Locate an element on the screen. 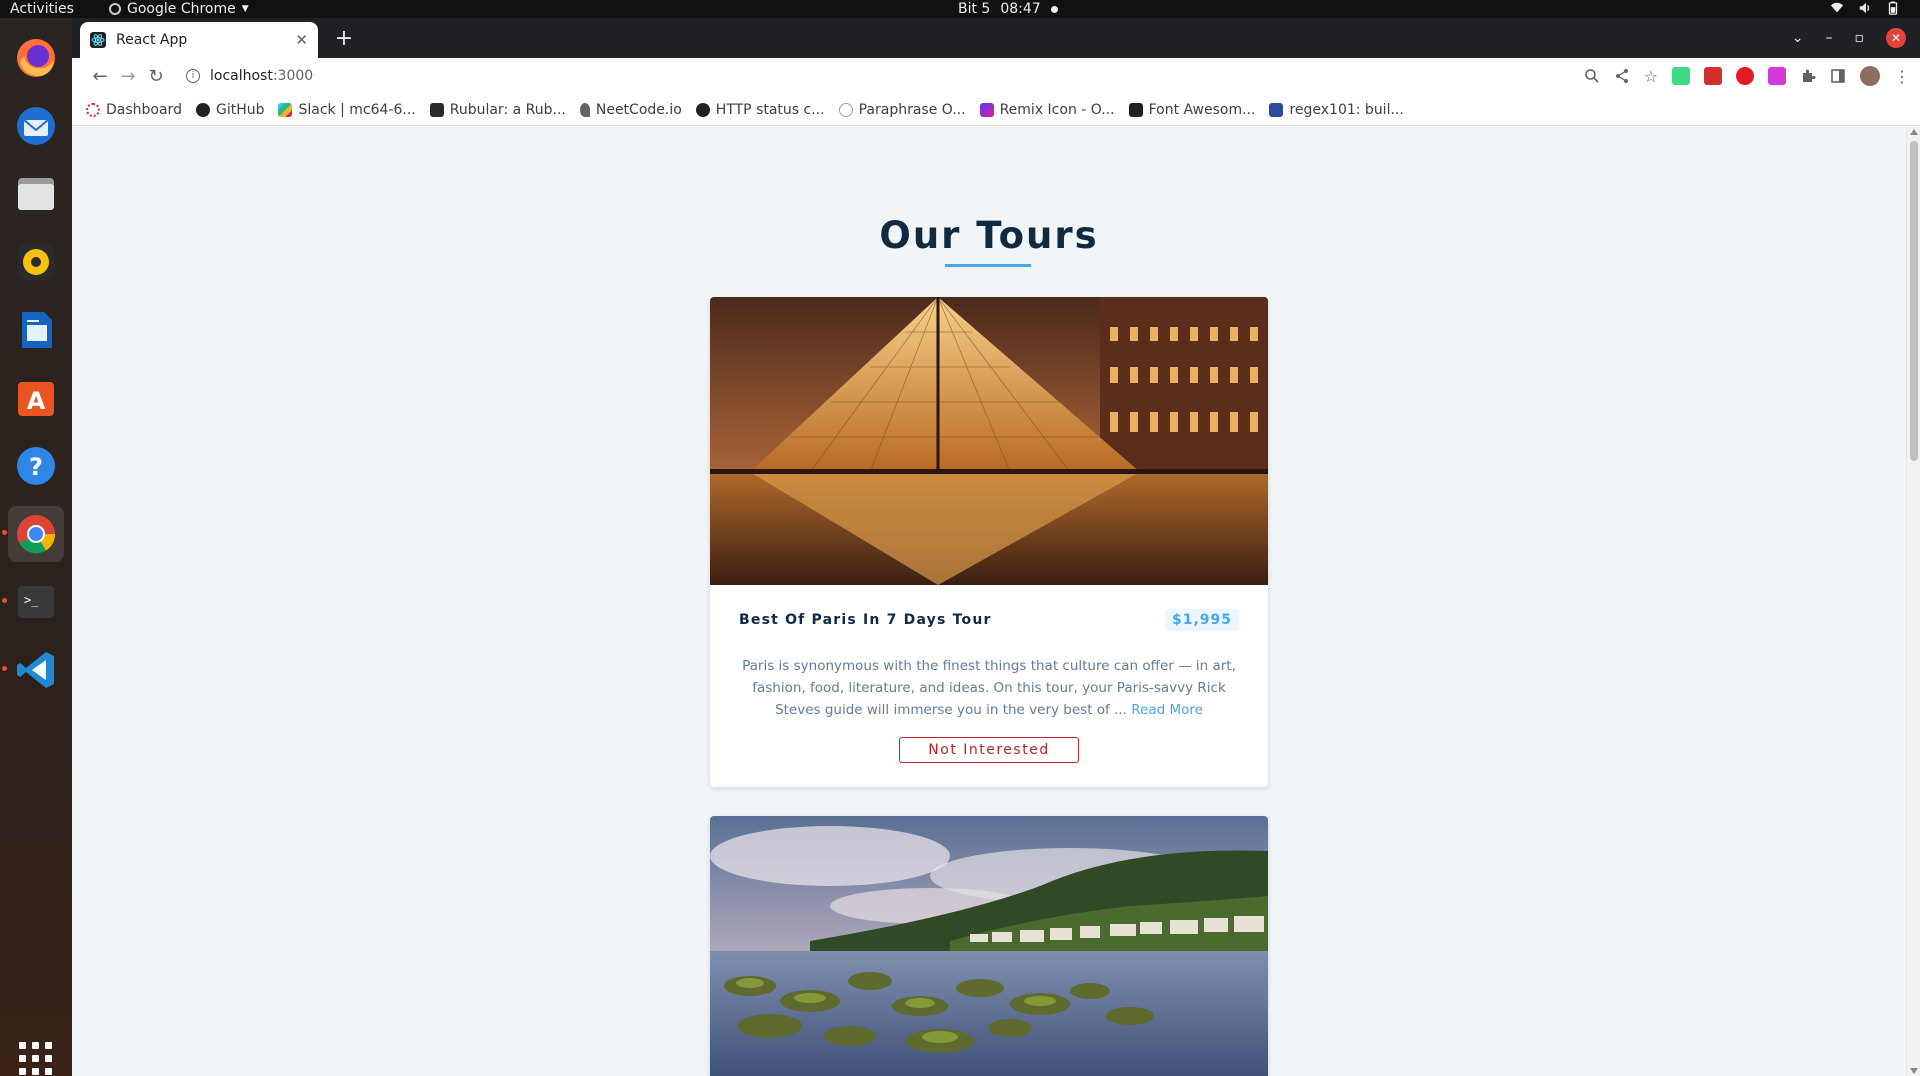  page-scrollbar is located at coordinates (1913, 601).